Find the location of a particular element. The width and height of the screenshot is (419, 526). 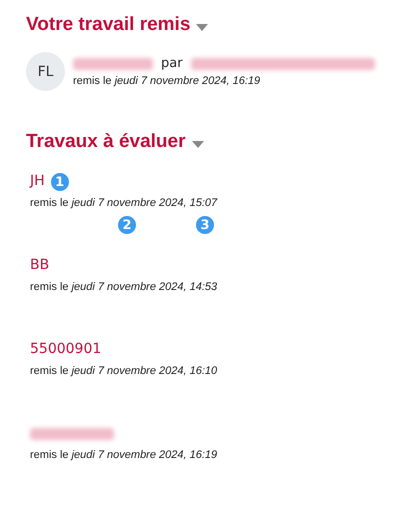

number-marker: 3 is located at coordinates (205, 225).